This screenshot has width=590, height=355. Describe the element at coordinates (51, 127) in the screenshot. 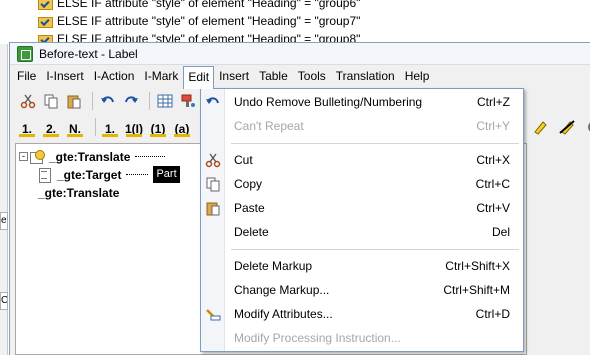

I see `numbering-button: 2.` at that location.